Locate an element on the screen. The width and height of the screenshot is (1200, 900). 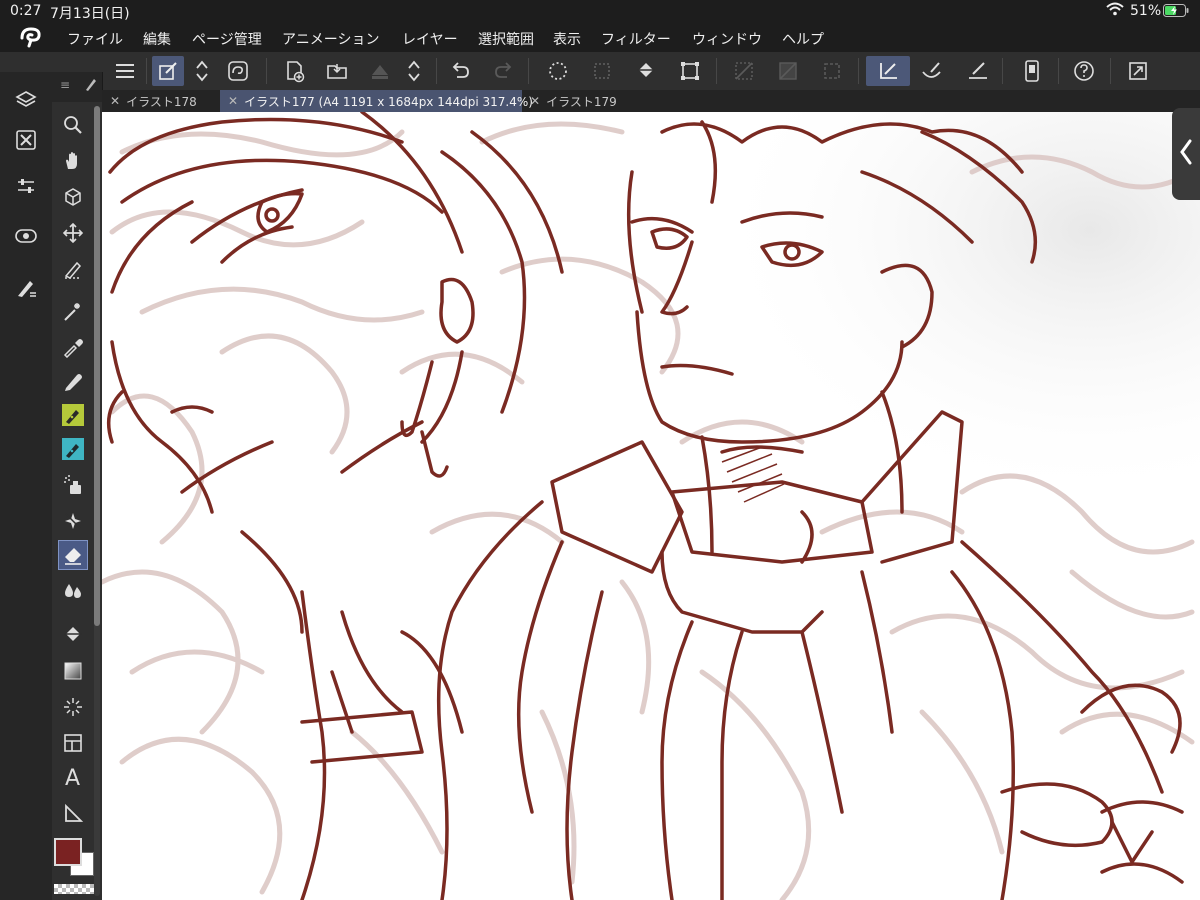
eraser-icon is located at coordinates (73, 555).